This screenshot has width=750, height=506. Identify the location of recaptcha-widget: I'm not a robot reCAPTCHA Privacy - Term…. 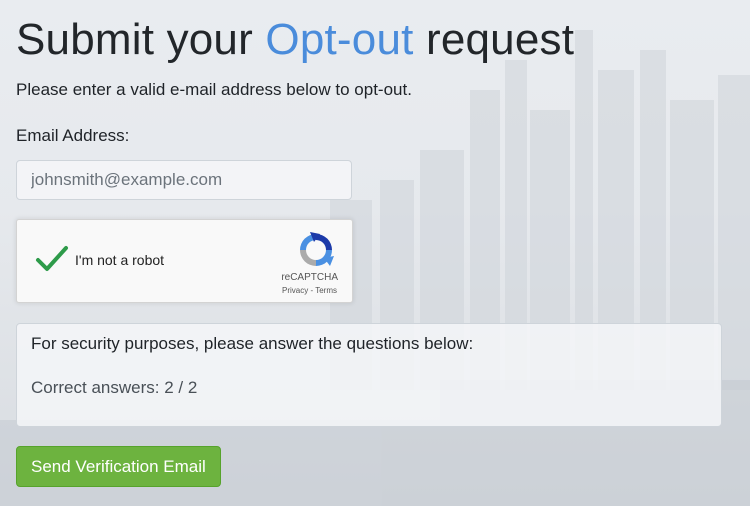
(184, 261).